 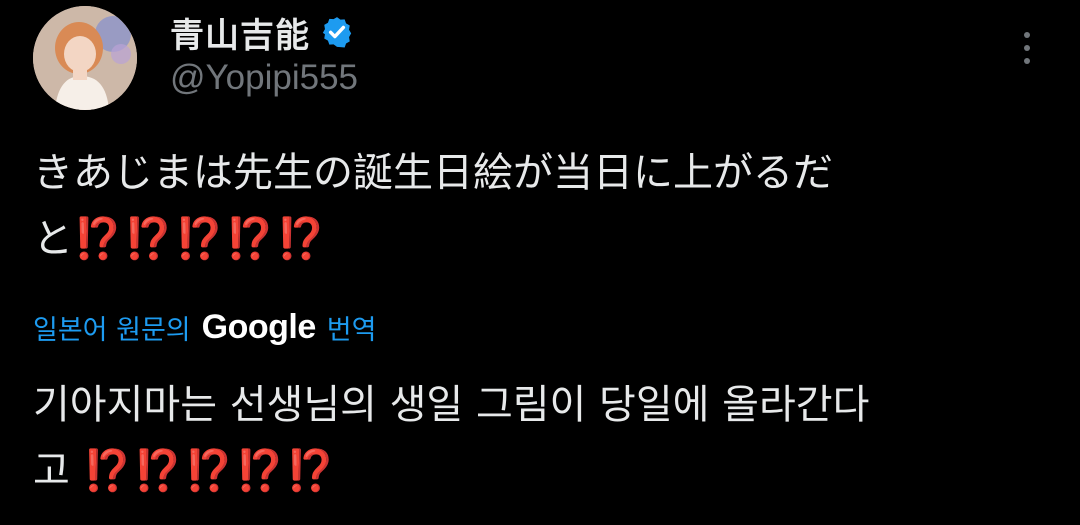 I want to click on translated-text-line: 고 ⁉️⁉️⁉️⁉️⁉️, so click(x=538, y=471).